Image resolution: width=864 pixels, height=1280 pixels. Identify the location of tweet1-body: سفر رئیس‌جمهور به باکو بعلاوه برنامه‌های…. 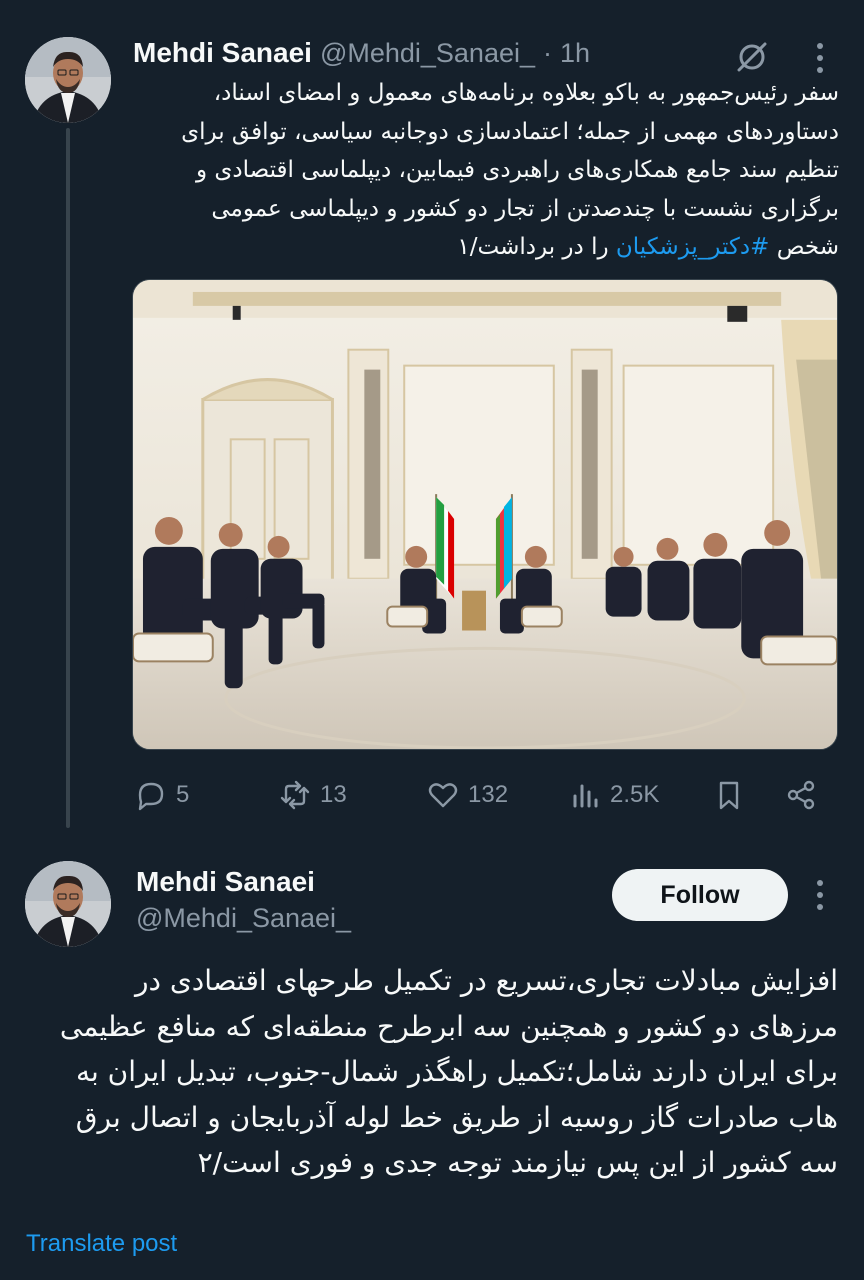
(486, 170).